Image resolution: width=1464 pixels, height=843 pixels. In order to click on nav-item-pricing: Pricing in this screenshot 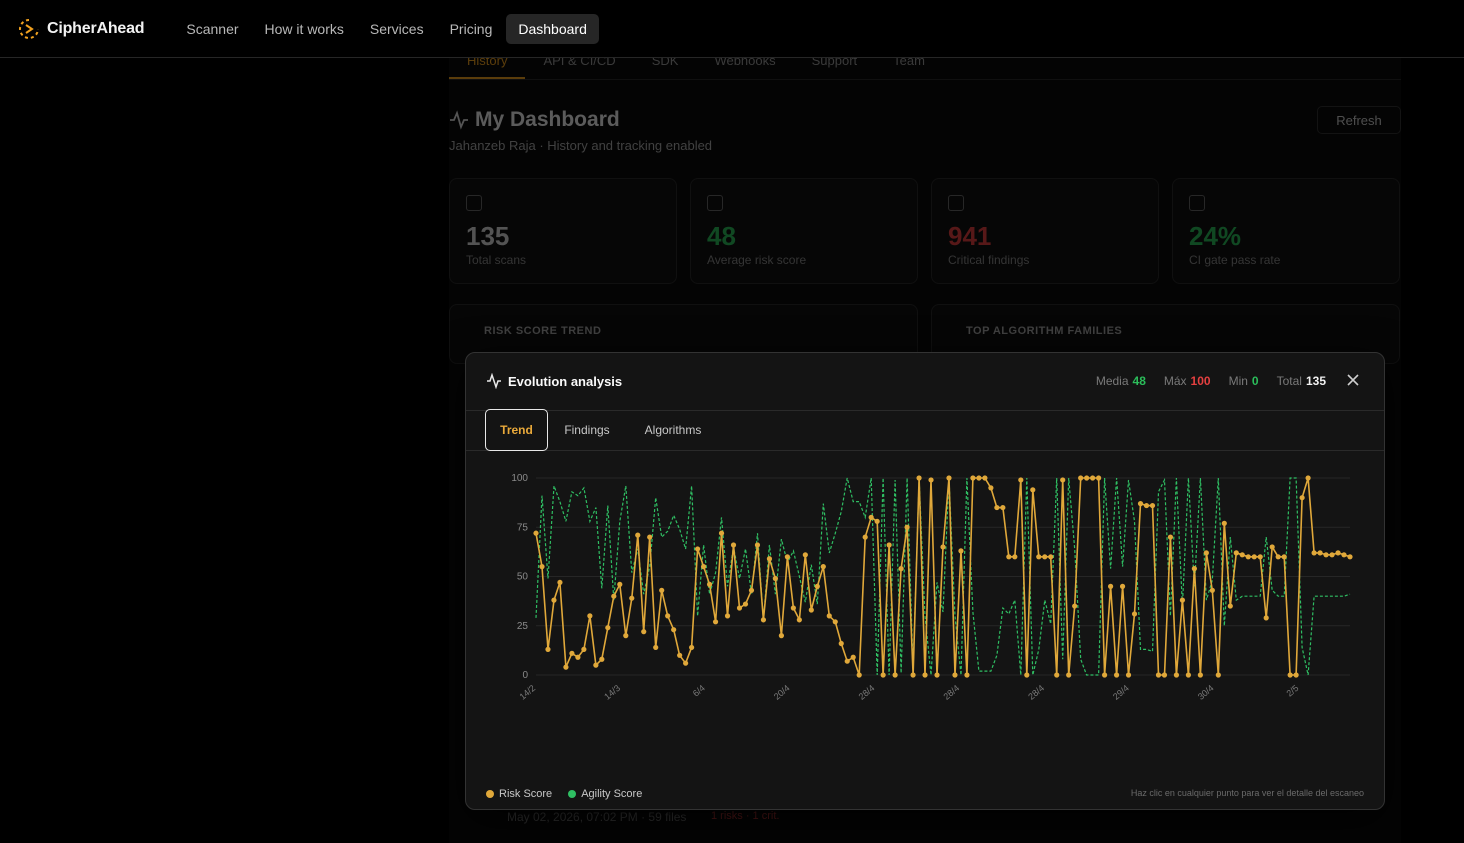, I will do `click(471, 29)`.